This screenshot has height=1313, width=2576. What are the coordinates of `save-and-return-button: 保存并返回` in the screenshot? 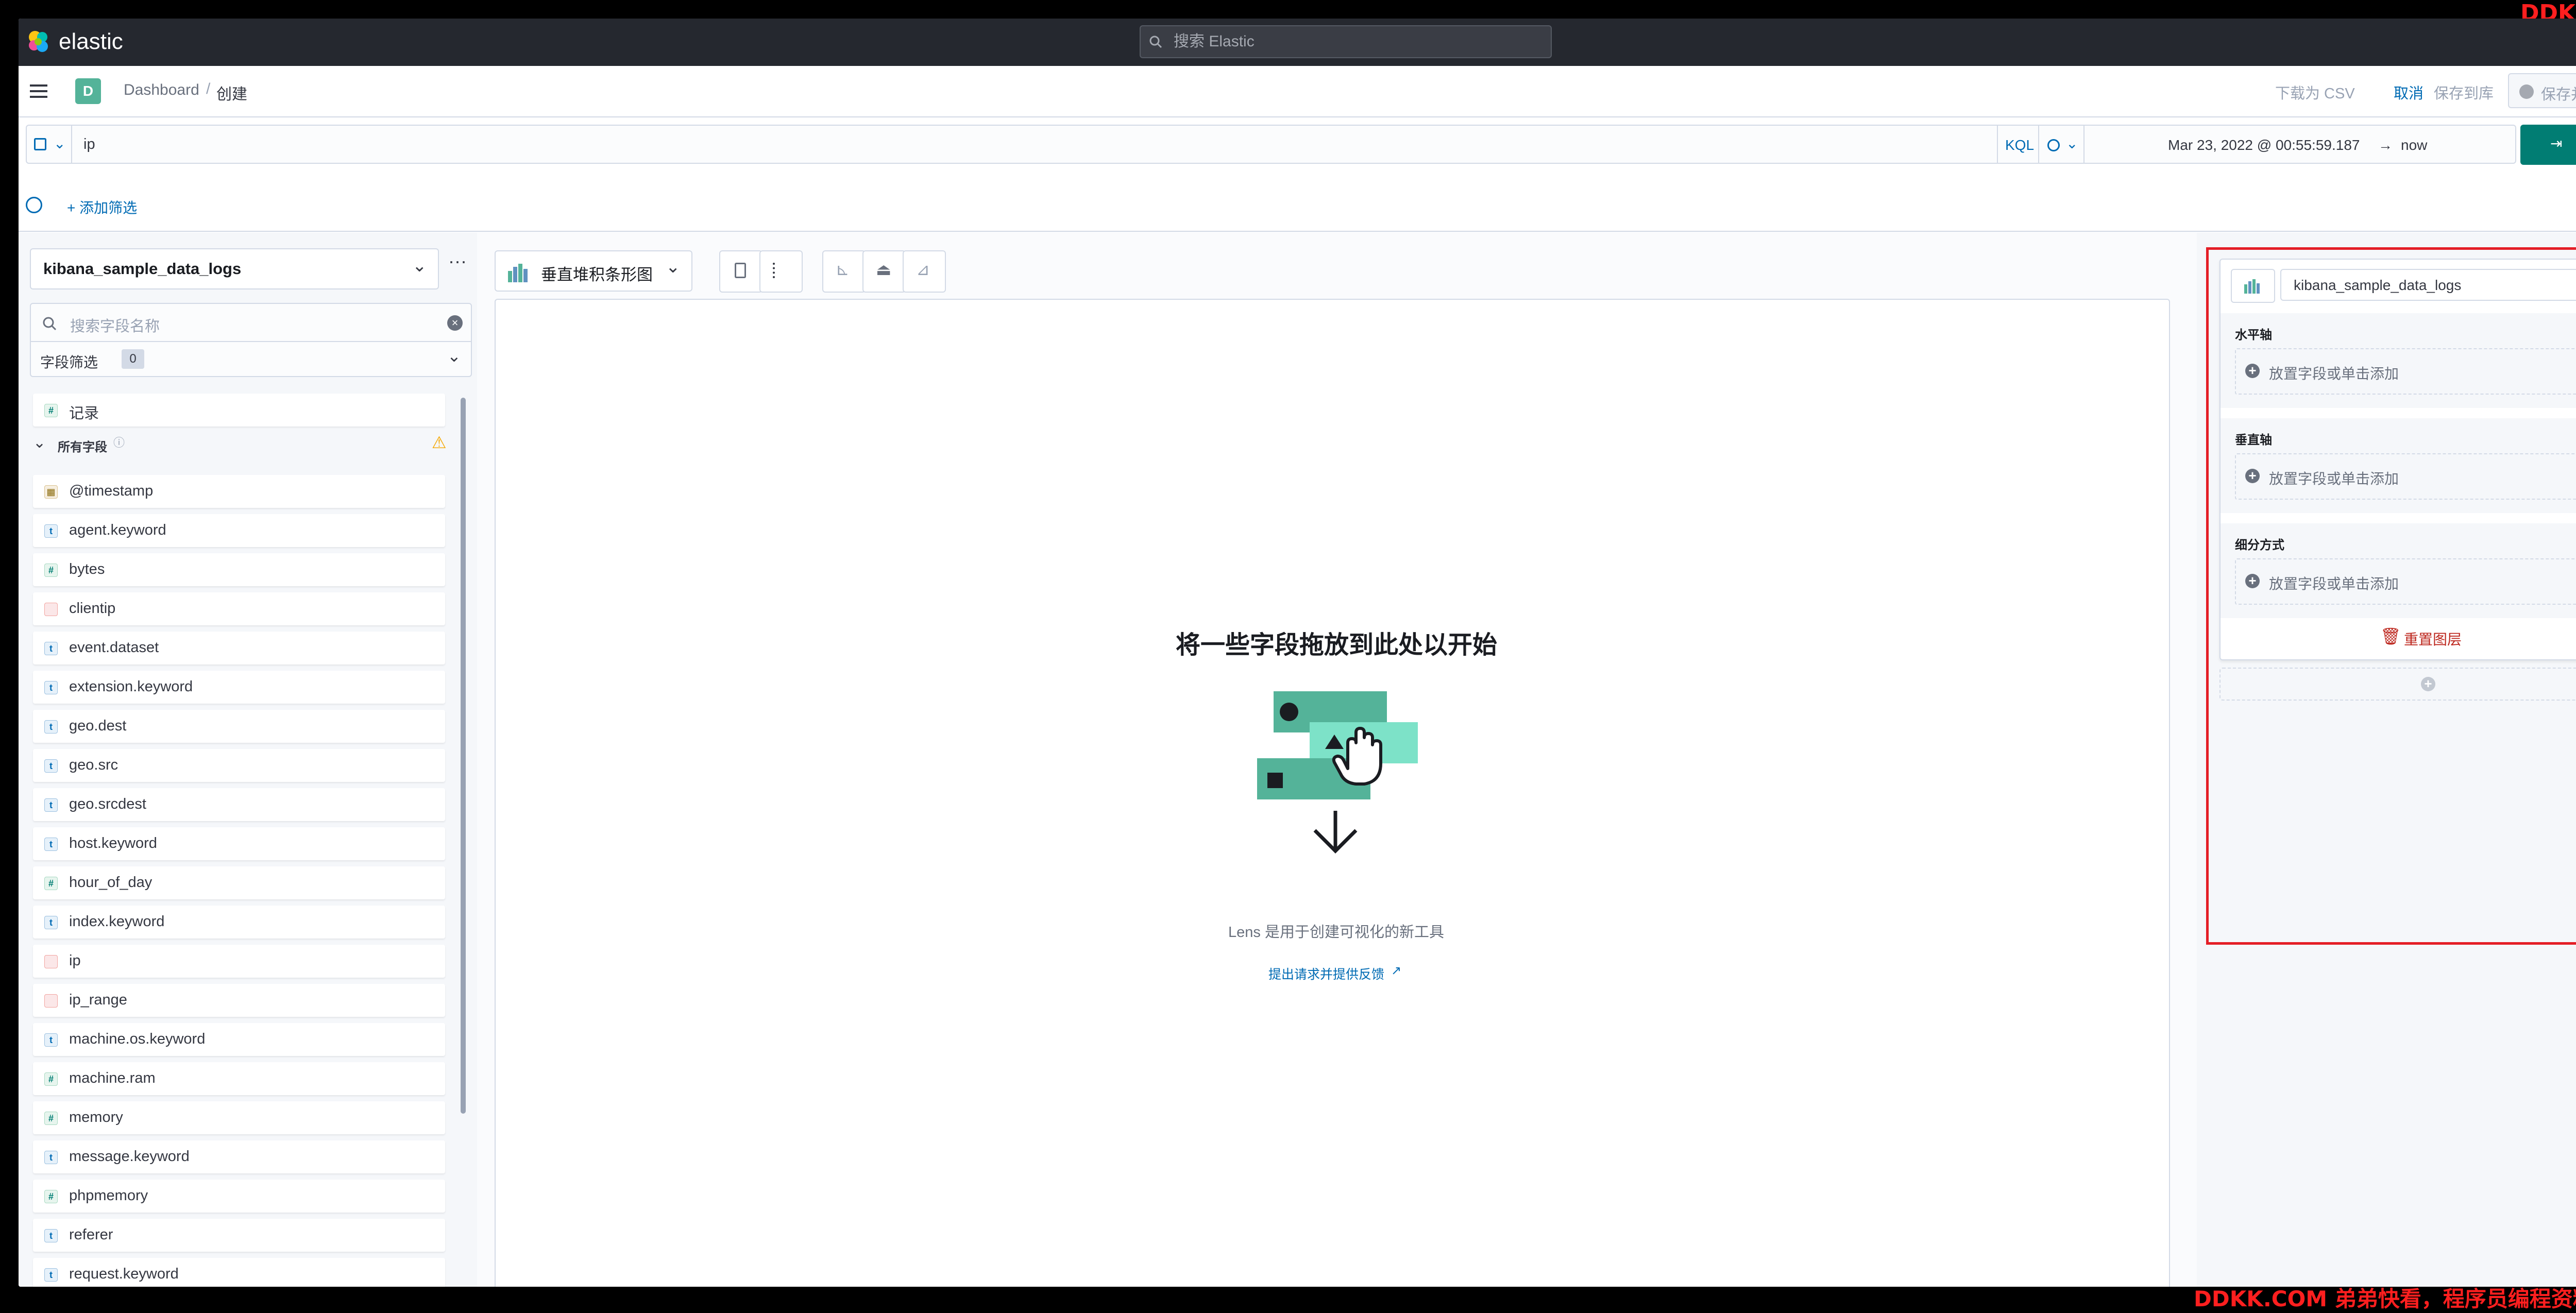 It's located at (2542, 90).